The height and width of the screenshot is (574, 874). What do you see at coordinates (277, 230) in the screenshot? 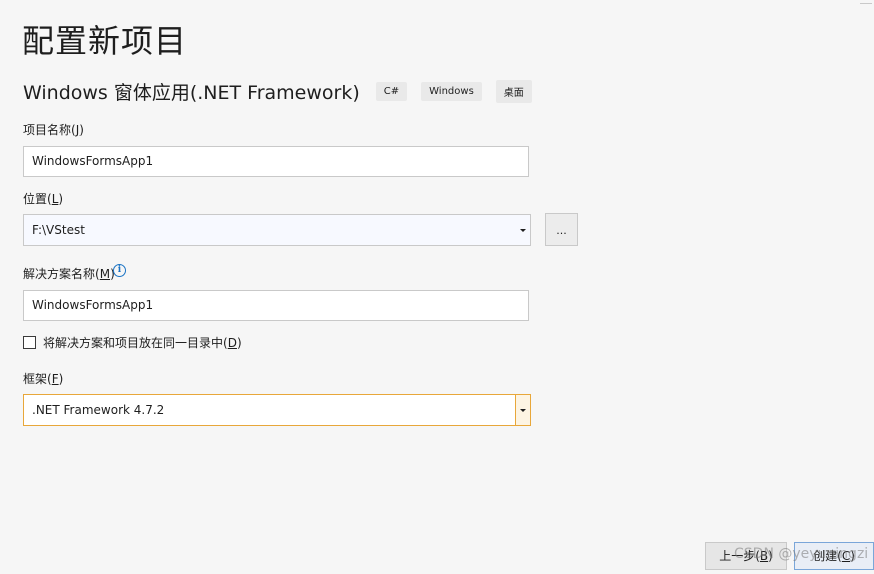
I see `location-combobox: F:\VStest` at bounding box center [277, 230].